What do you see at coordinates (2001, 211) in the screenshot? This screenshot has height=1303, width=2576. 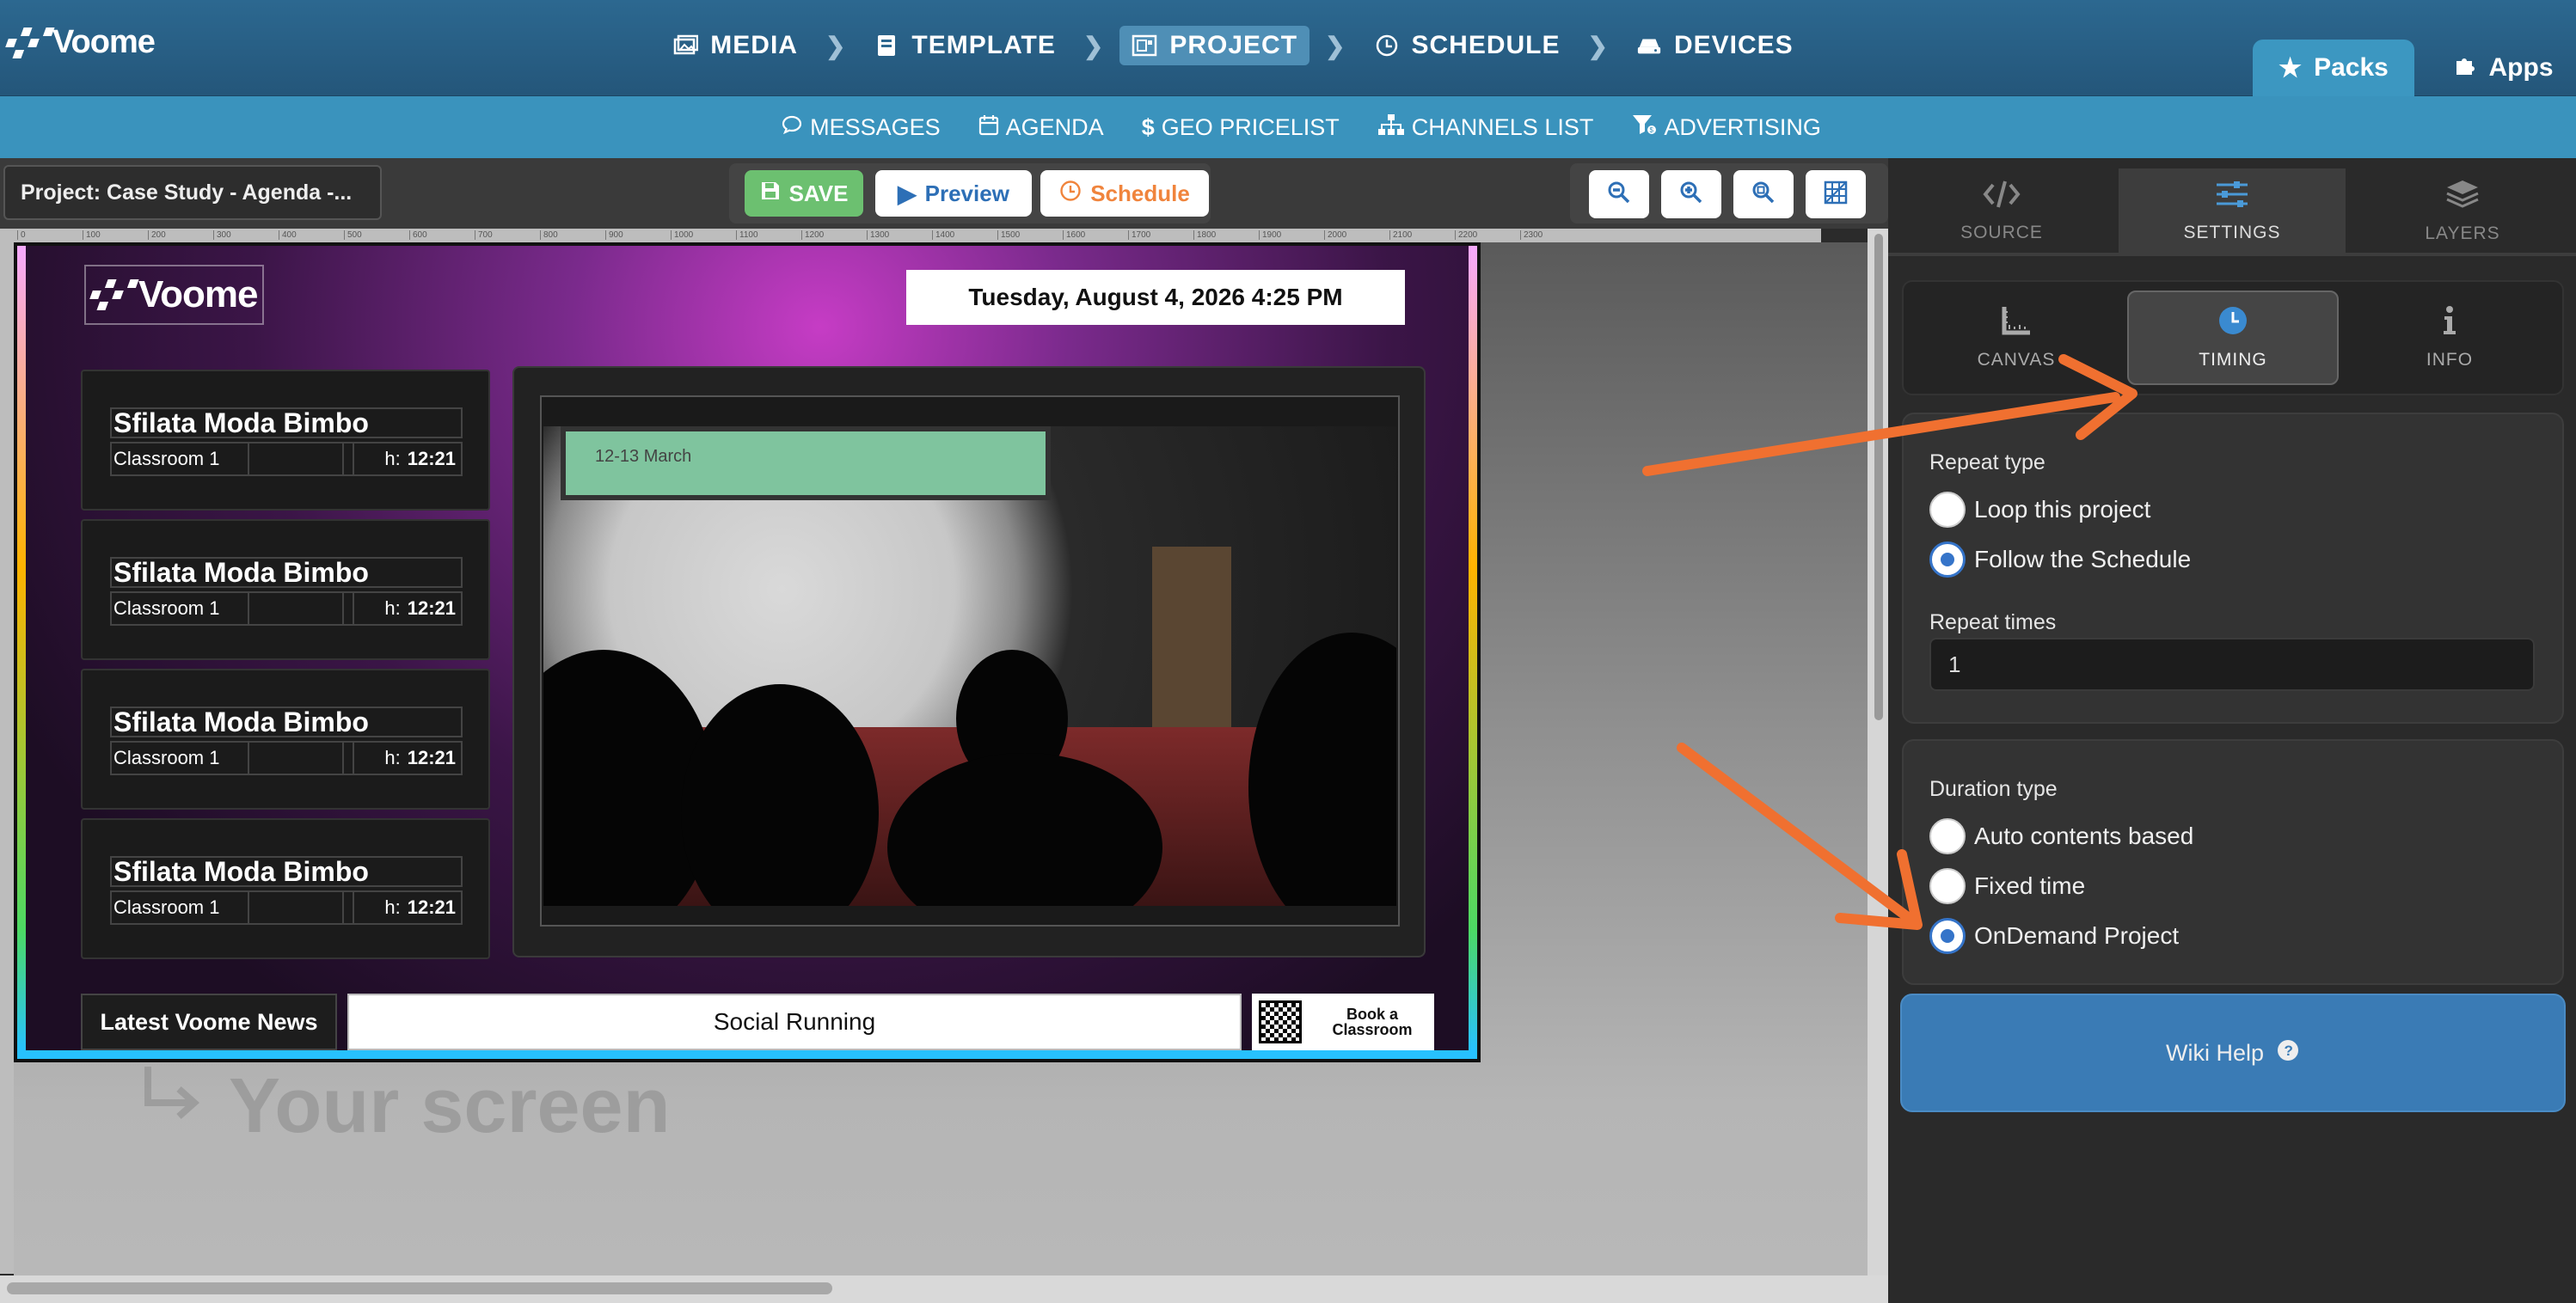 I see `tab-source: SOURCE` at bounding box center [2001, 211].